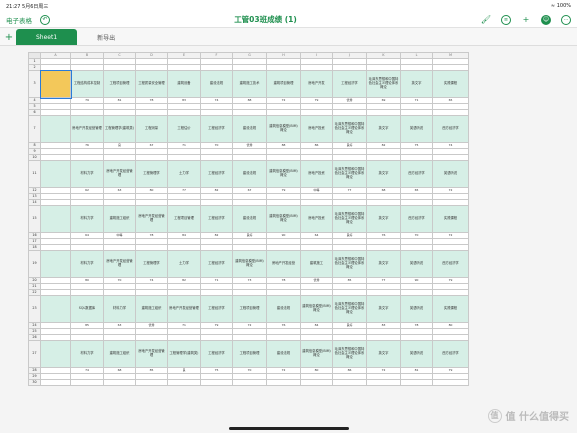 The image size is (577, 433). I want to click on collaborate-icon: ☺, so click(546, 19).